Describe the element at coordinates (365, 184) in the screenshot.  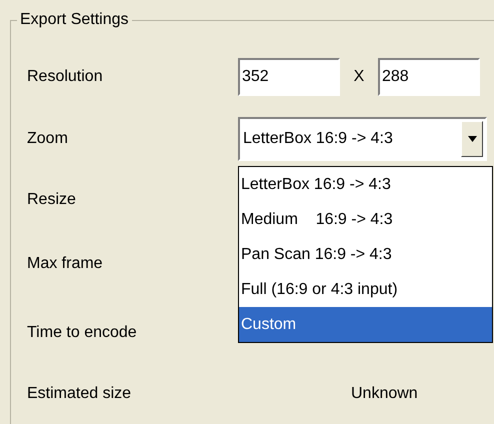
I see `dropdown-option: LetterBox 16:9 -> 4:3` at that location.